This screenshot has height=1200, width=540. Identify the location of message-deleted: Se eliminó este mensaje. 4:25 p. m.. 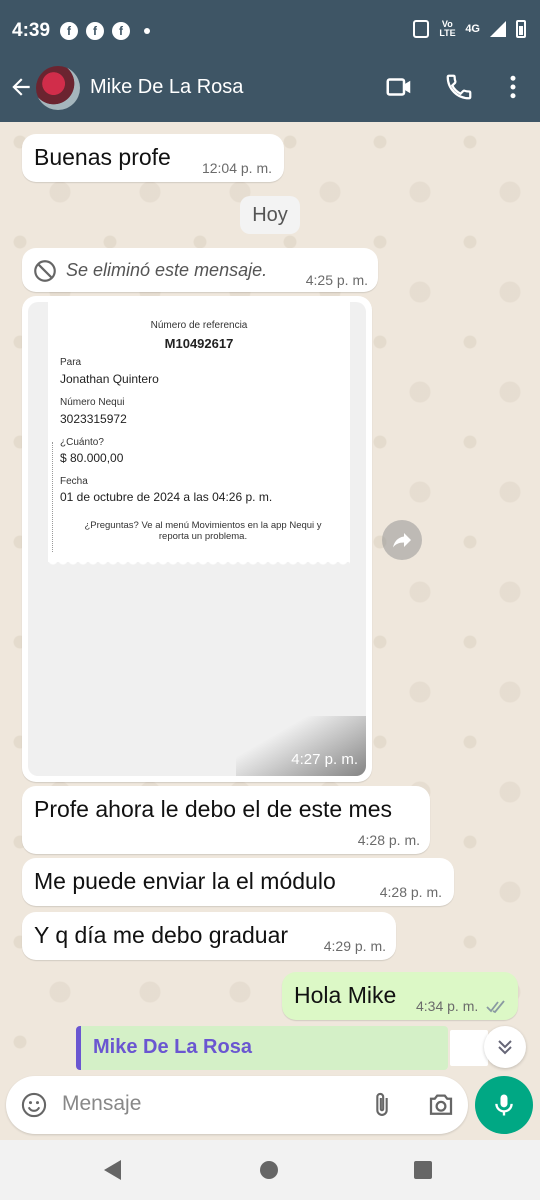
(200, 270).